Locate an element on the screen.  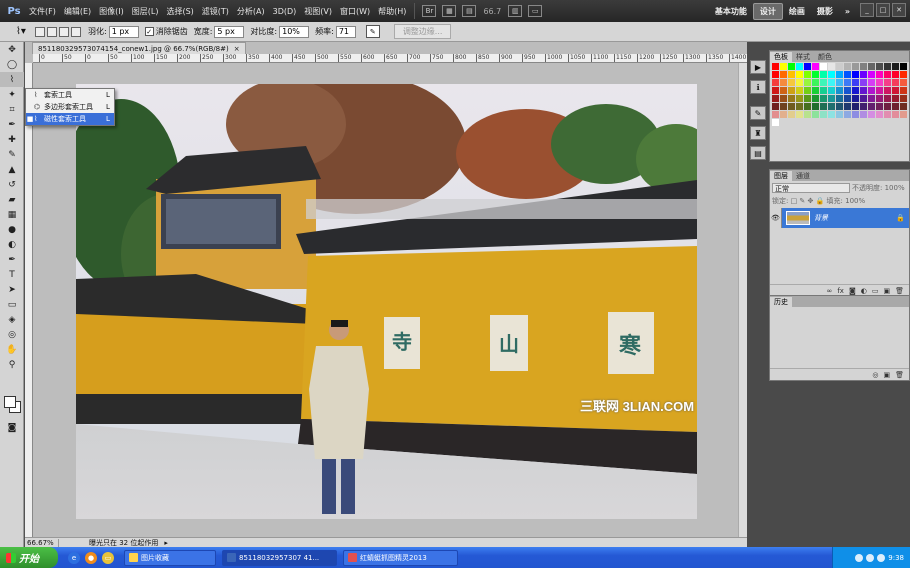
maximize-icon: □ is located at coordinates (883, 10).